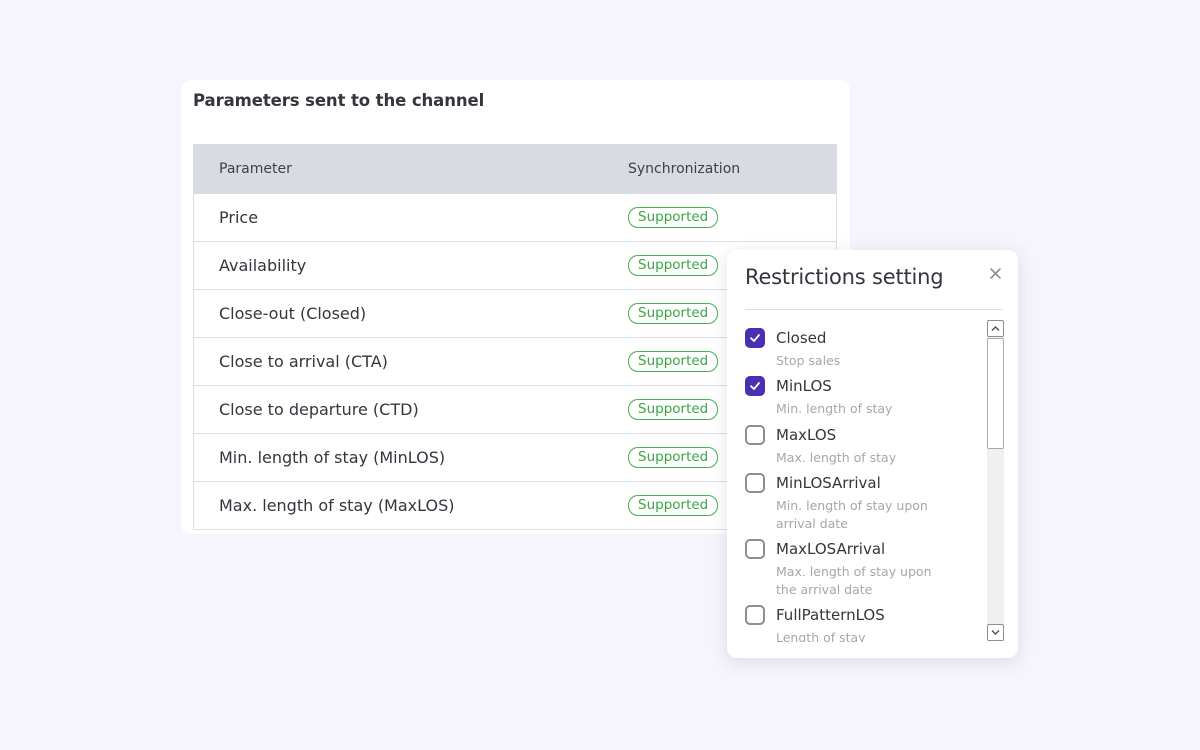 The width and height of the screenshot is (1200, 750). I want to click on scrollbar, so click(995, 480).